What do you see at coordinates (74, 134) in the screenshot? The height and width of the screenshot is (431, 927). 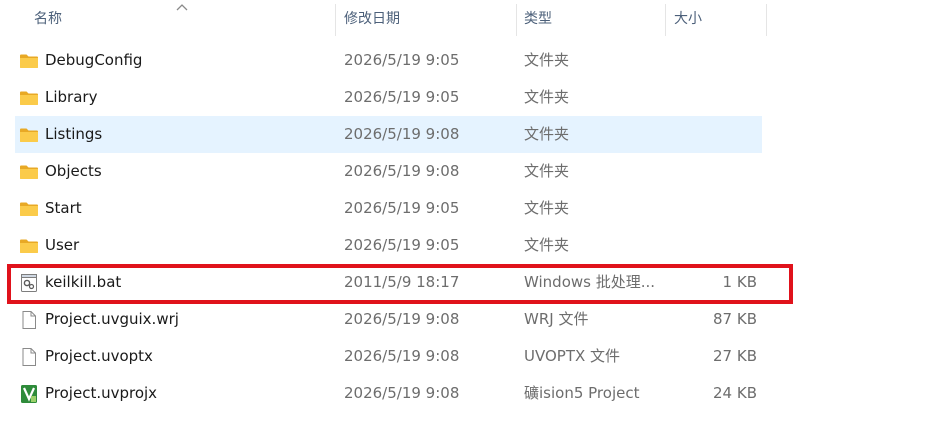 I see `file-name: Listings` at bounding box center [74, 134].